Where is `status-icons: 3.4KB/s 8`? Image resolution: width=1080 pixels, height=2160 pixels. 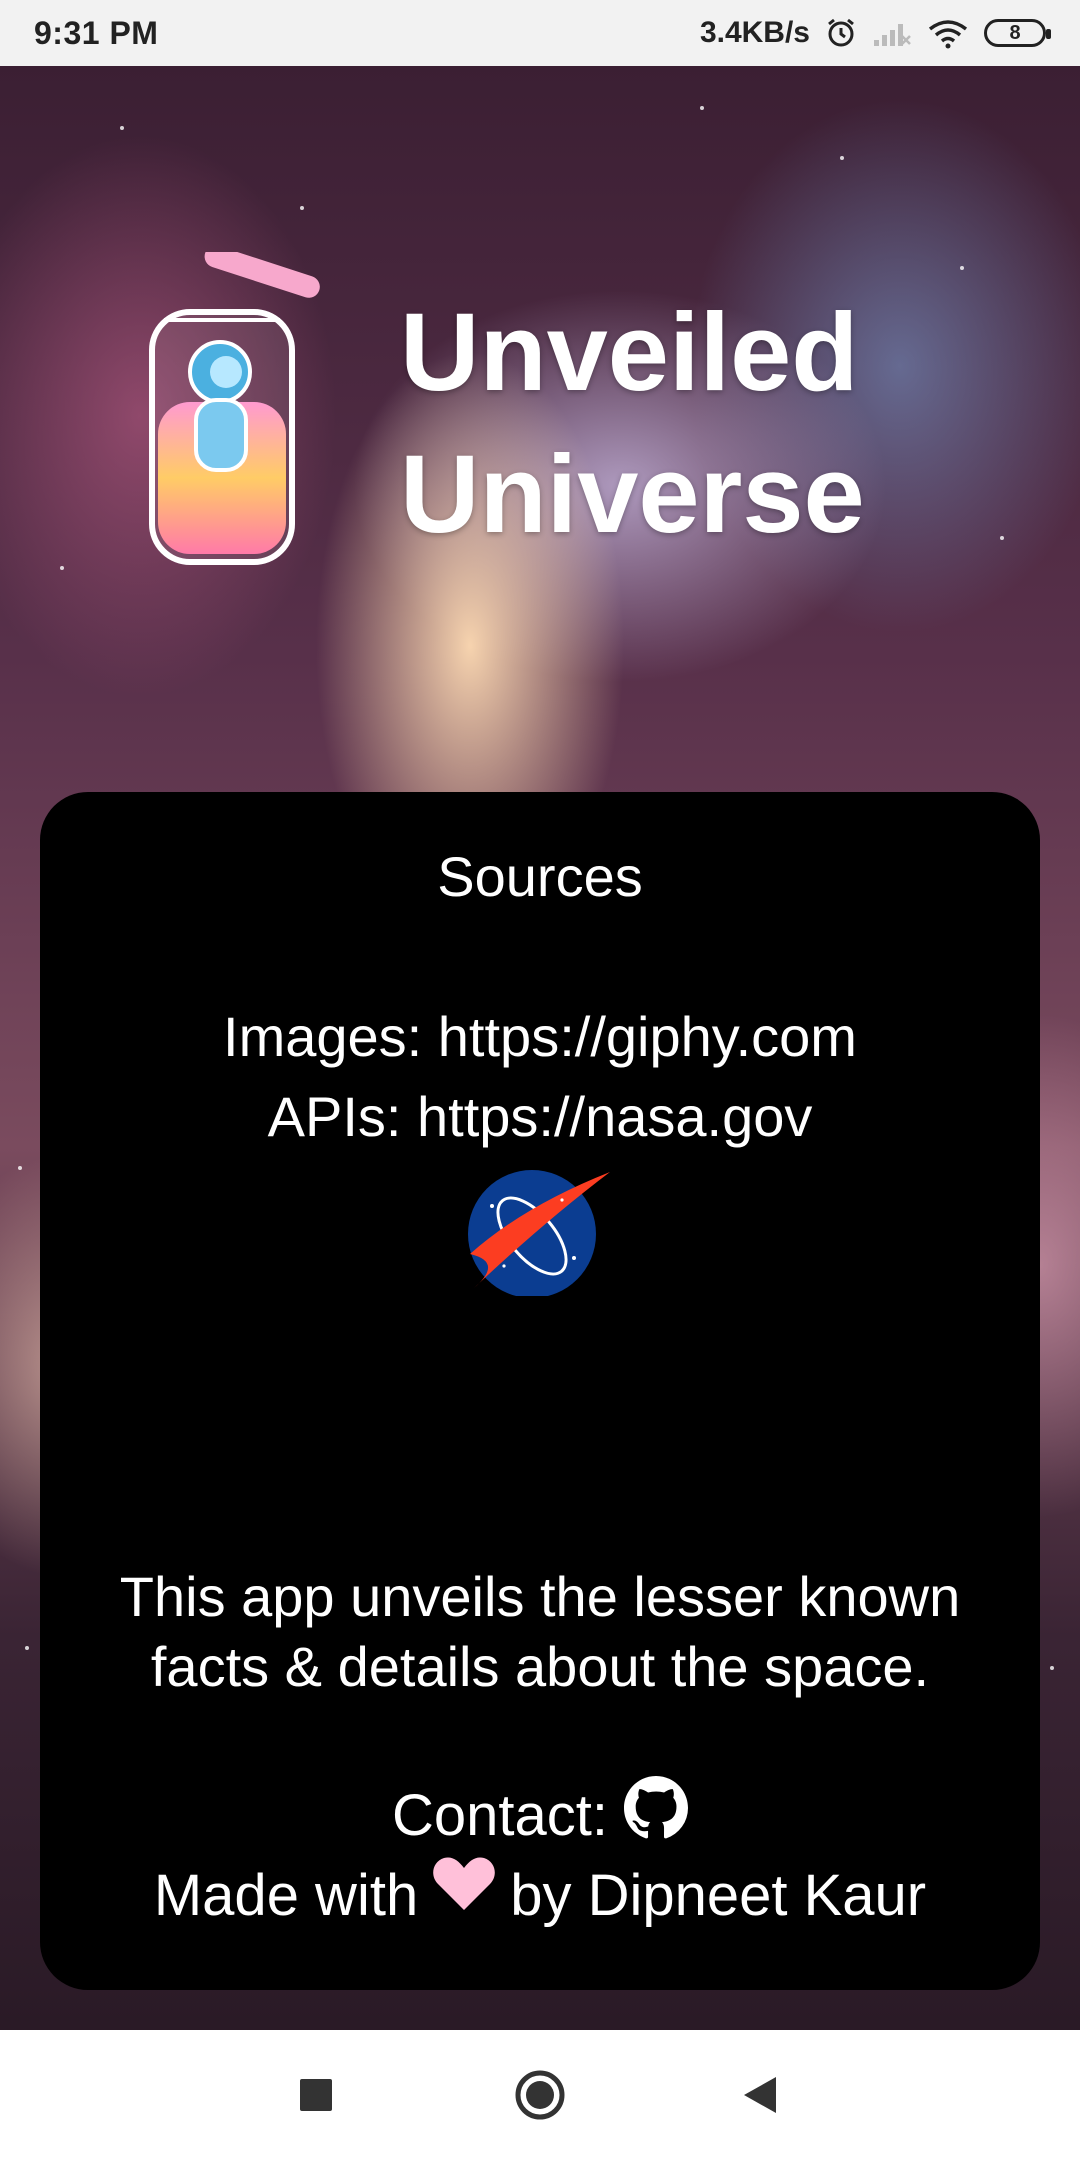 status-icons: 3.4KB/s 8 is located at coordinates (875, 33).